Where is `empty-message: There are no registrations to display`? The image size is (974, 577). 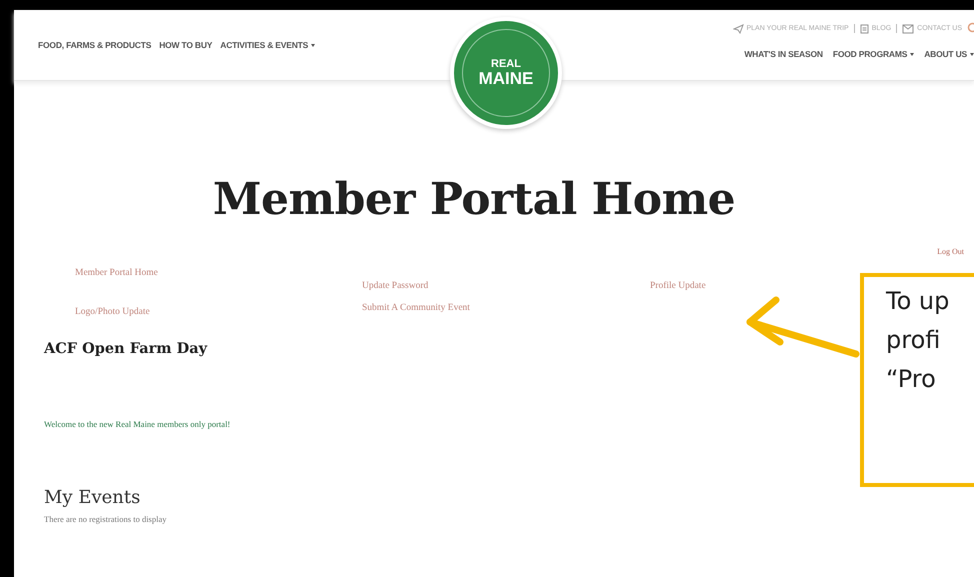 empty-message: There are no registrations to display is located at coordinates (106, 519).